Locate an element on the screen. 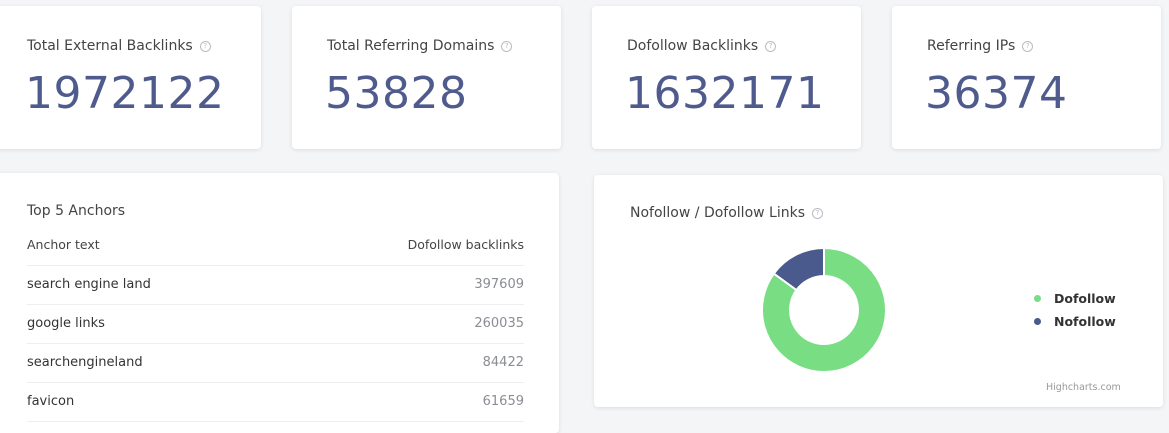 This screenshot has width=1169, height=433. stat-card-referring-ips: Referring IPs ? 36374 is located at coordinates (1026, 77).